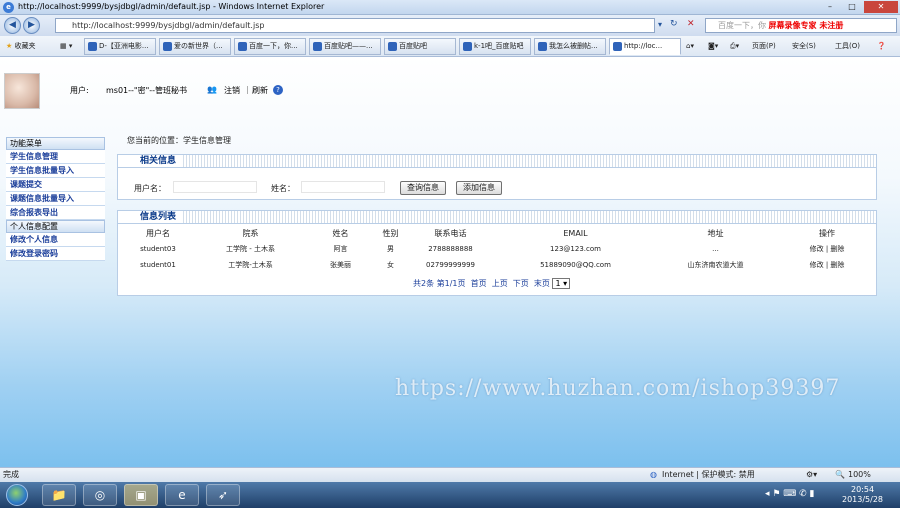 This screenshot has width=900, height=508. What do you see at coordinates (708, 474) in the screenshot?
I see `zone-text: Internet | 保护模式: 禁用` at bounding box center [708, 474].